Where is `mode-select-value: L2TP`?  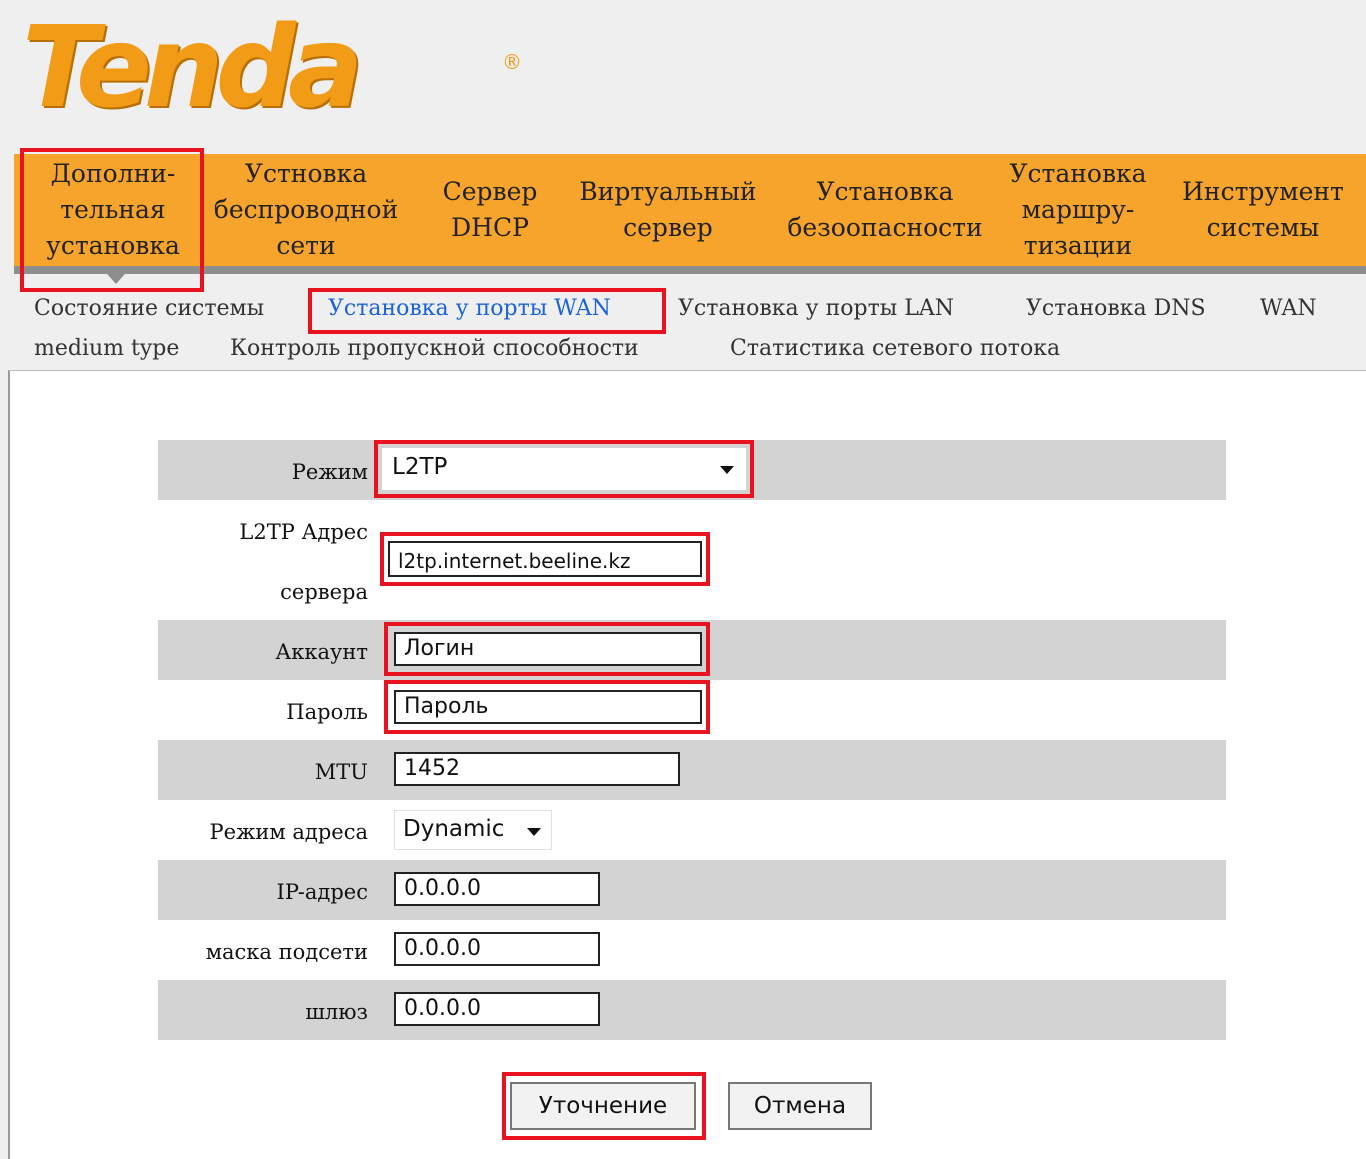 mode-select-value: L2TP is located at coordinates (420, 467).